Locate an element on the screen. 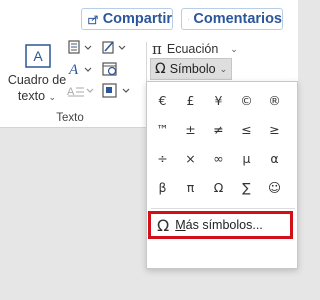 Image resolution: width=320 pixels, height=300 pixels. symbol-cell: ¥ is located at coordinates (218, 100).